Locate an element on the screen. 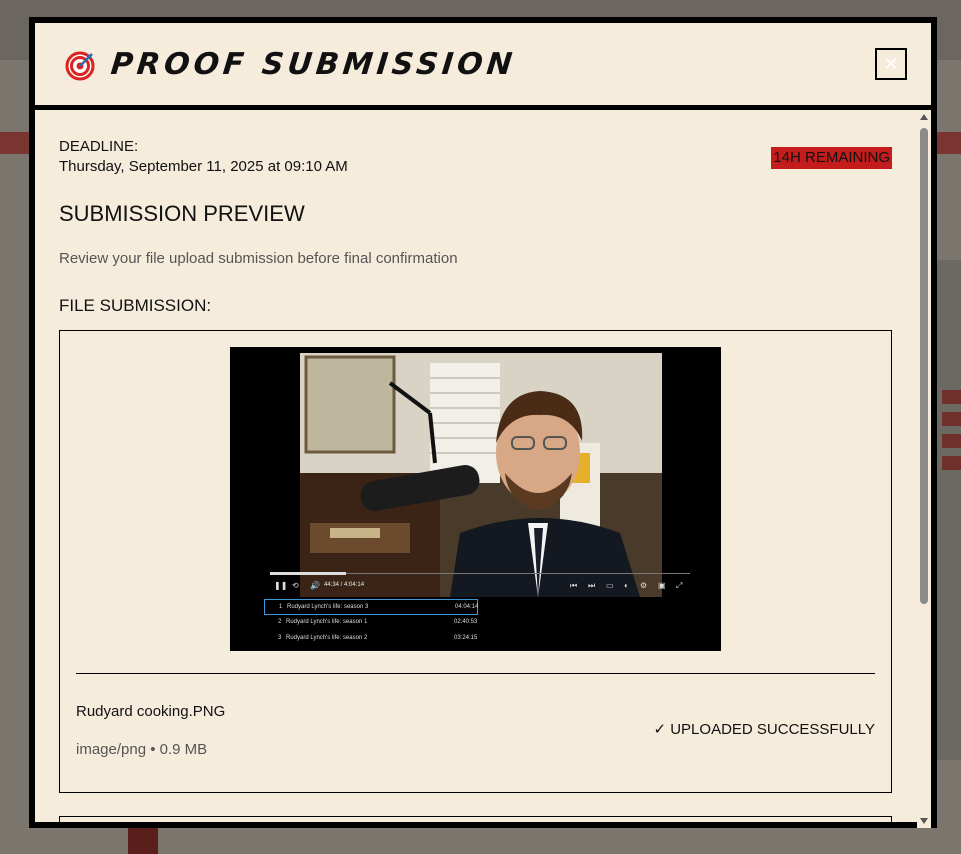 The image size is (961, 854). cast-icon: ▭ is located at coordinates (610, 585).